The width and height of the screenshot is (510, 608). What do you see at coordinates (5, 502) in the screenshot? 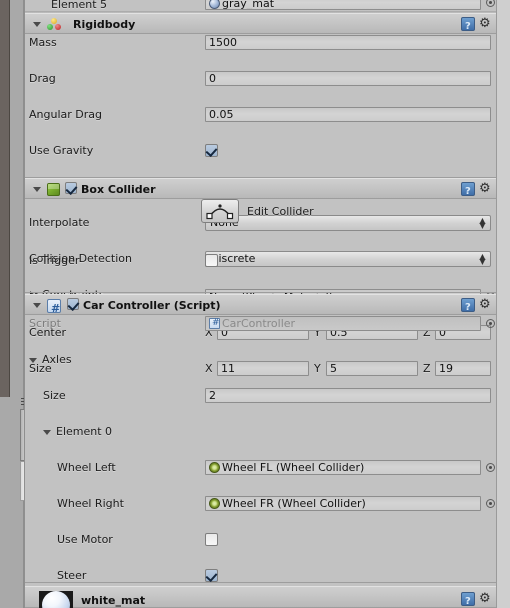
I see `left-panel-light-area` at bounding box center [5, 502].